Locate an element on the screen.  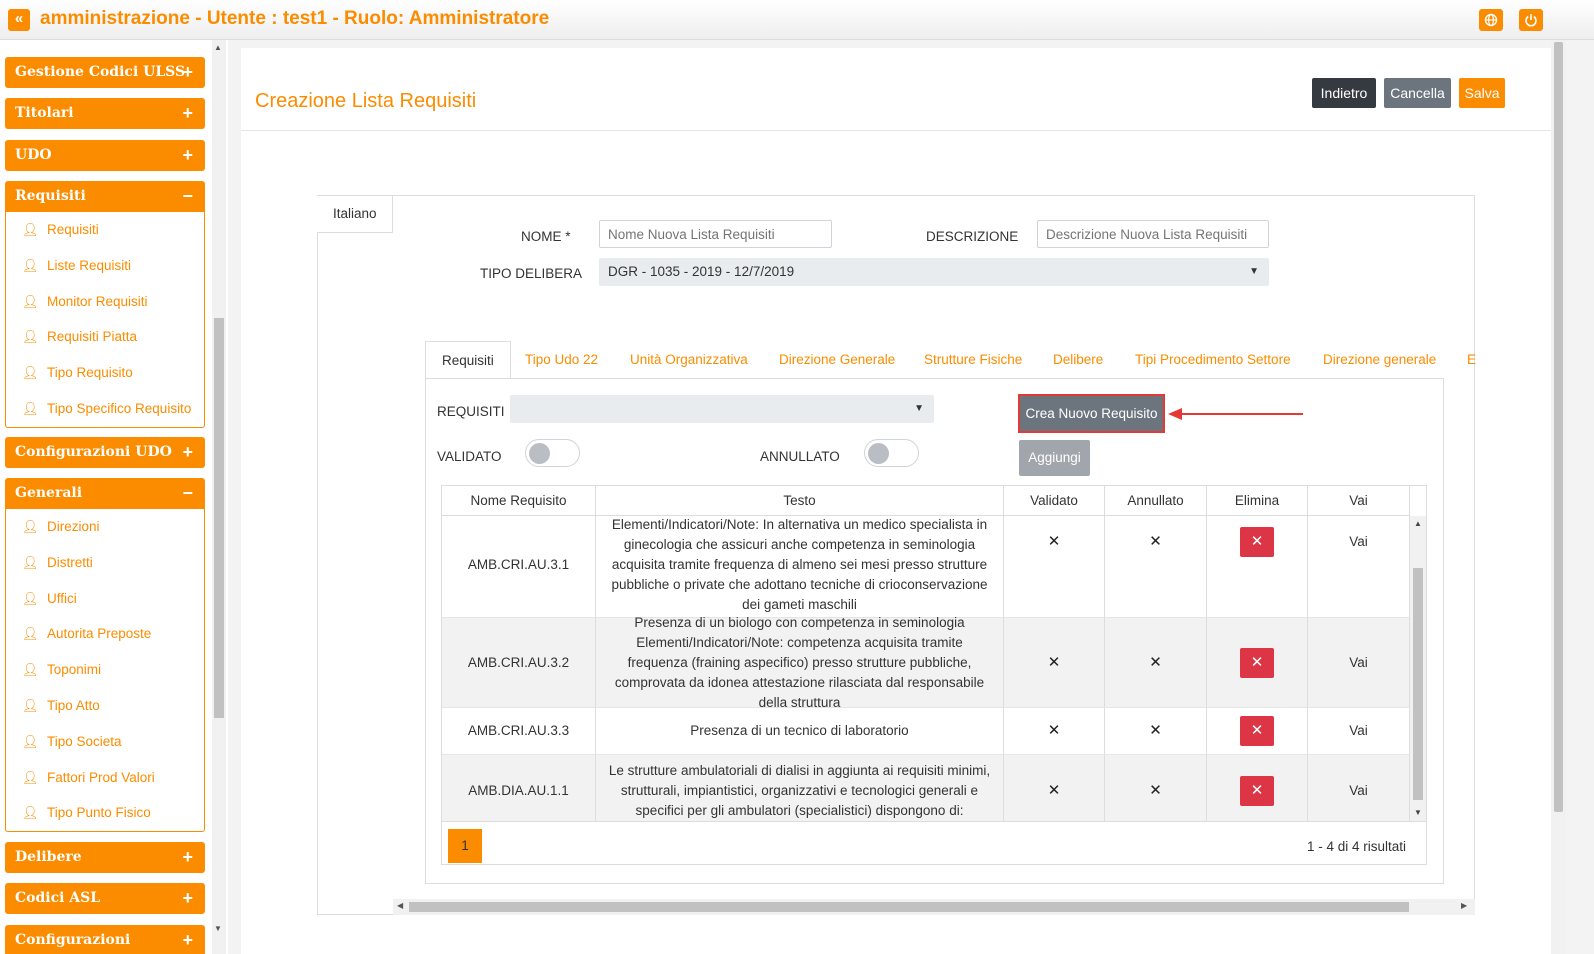
tab-requisiti: Requisiti is located at coordinates (468, 360).